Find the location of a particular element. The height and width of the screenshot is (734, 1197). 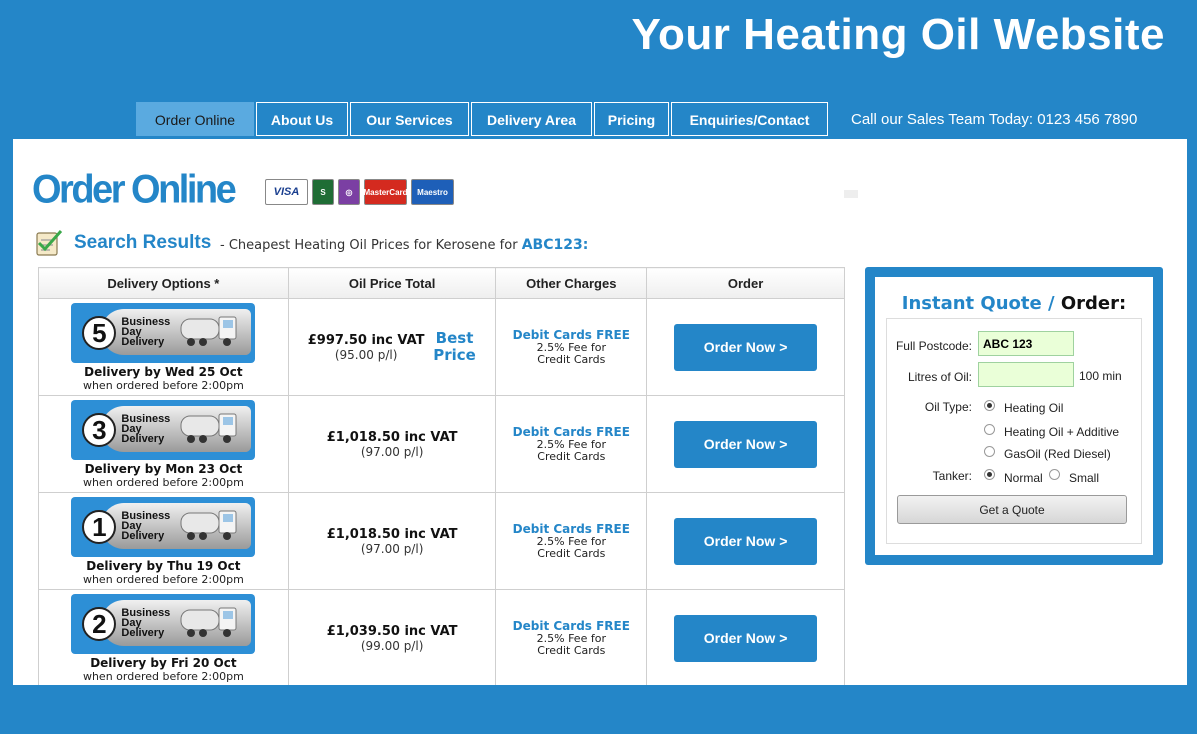

nav-tab-delivery-area: Delivery Area is located at coordinates (531, 119).